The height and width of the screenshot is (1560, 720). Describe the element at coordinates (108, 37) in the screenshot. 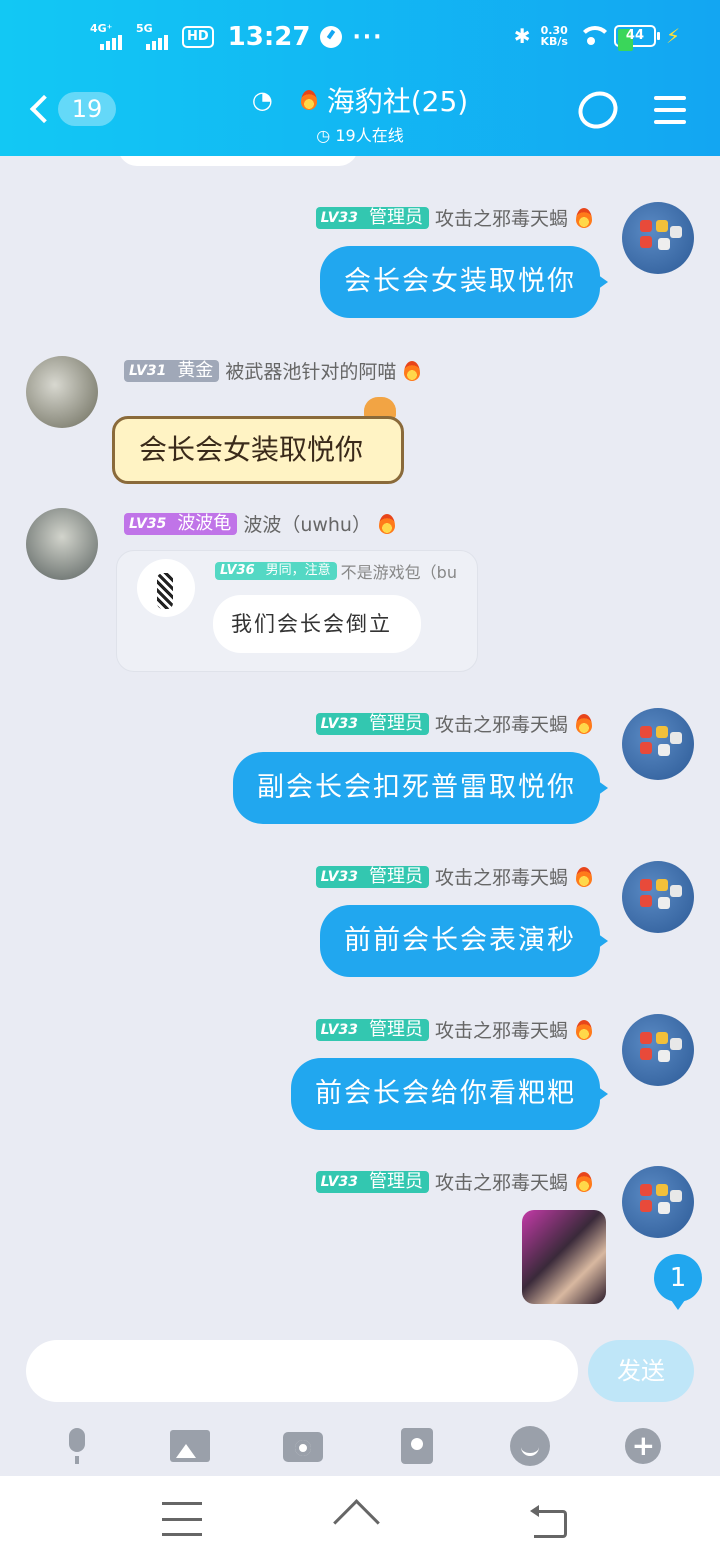

I see `cellular-signal-icon: 4G⁺` at that location.